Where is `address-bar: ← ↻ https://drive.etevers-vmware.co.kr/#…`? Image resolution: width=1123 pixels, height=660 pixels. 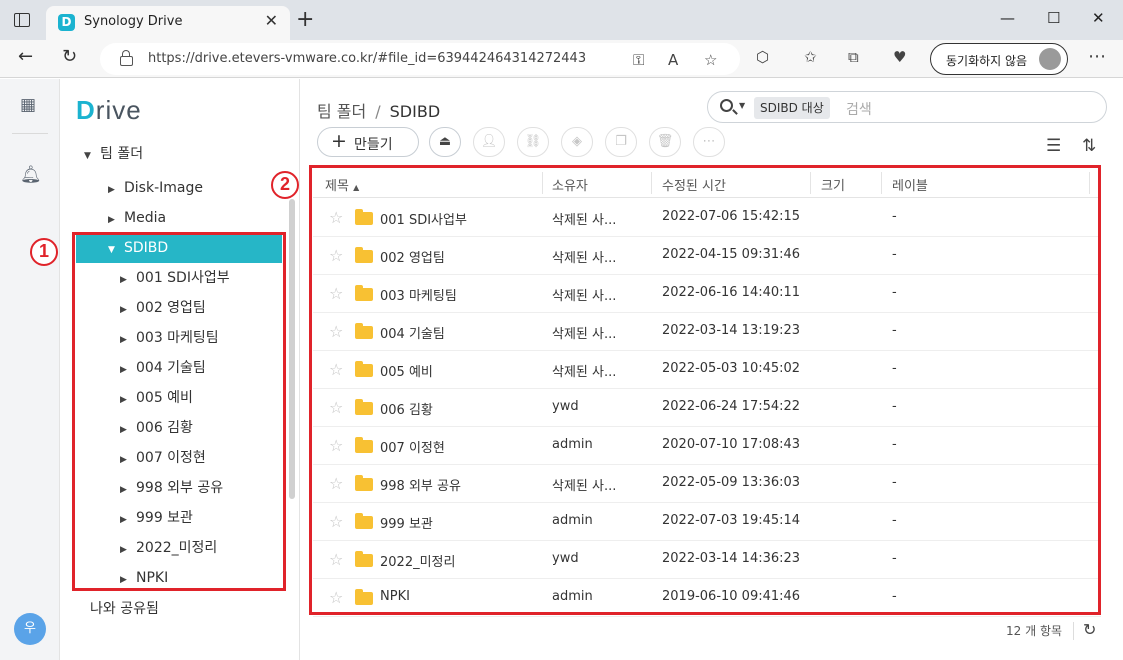 address-bar: ← ↻ https://drive.etevers-vmware.co.kr/#… is located at coordinates (561, 59).